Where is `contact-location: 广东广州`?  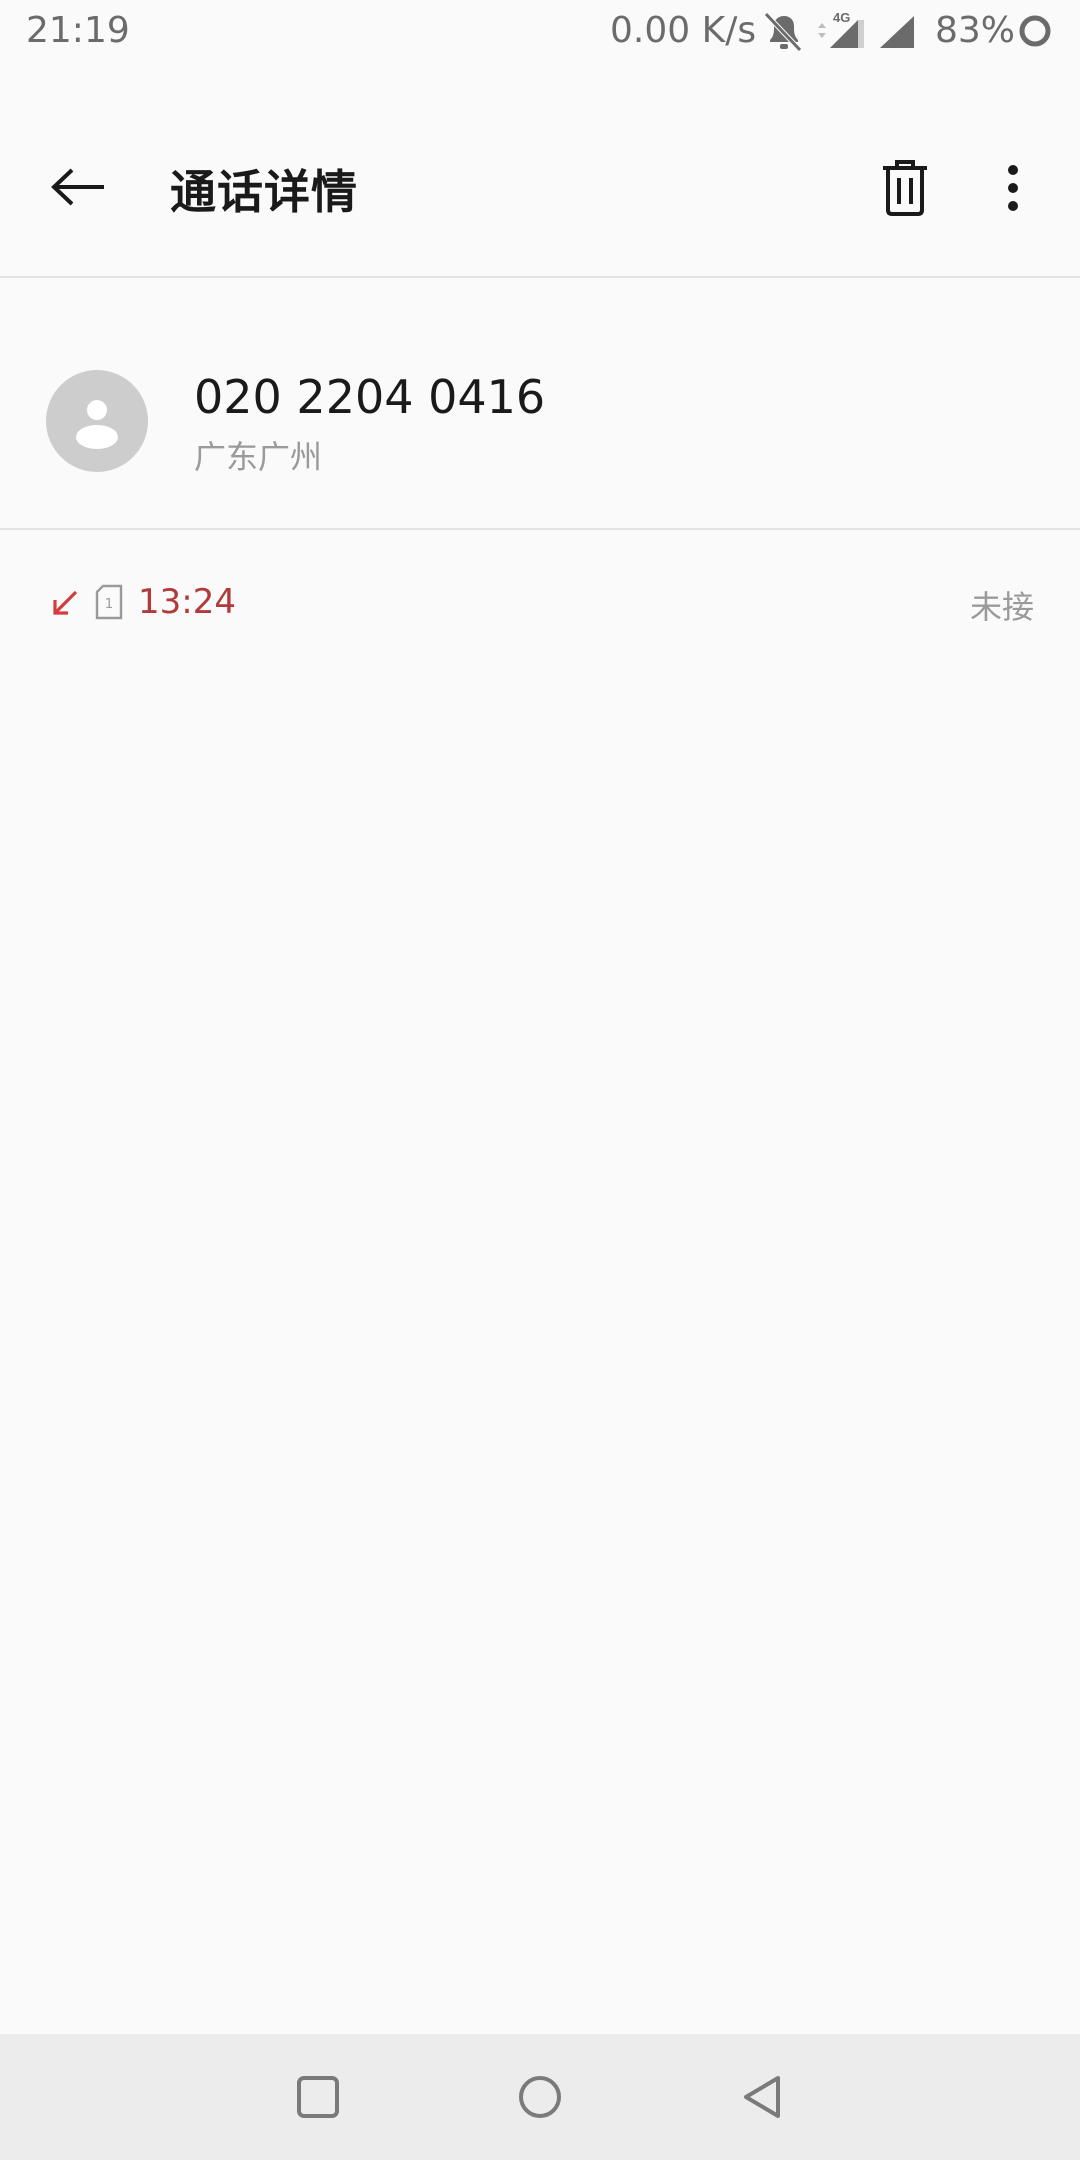 contact-location: 广东广州 is located at coordinates (258, 457).